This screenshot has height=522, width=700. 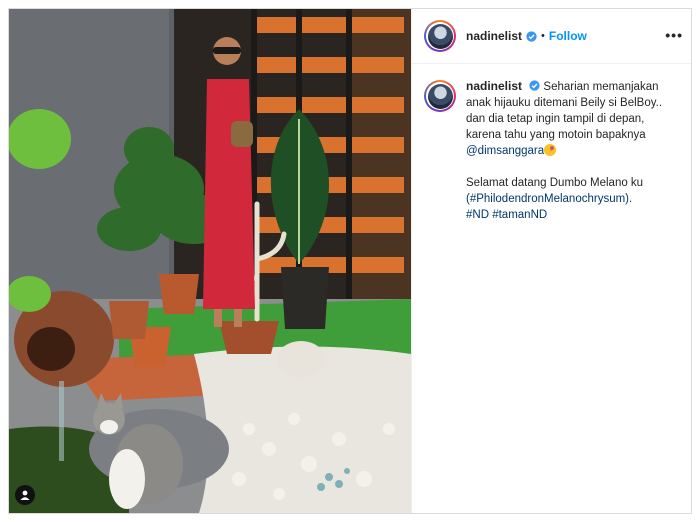 I want to click on caption-avatar, so click(x=440, y=96).